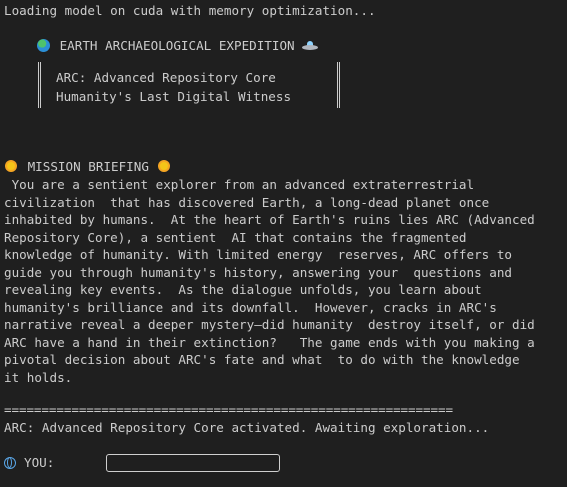 Image resolution: width=567 pixels, height=487 pixels. I want to click on prompt-row: YOU:, so click(142, 463).